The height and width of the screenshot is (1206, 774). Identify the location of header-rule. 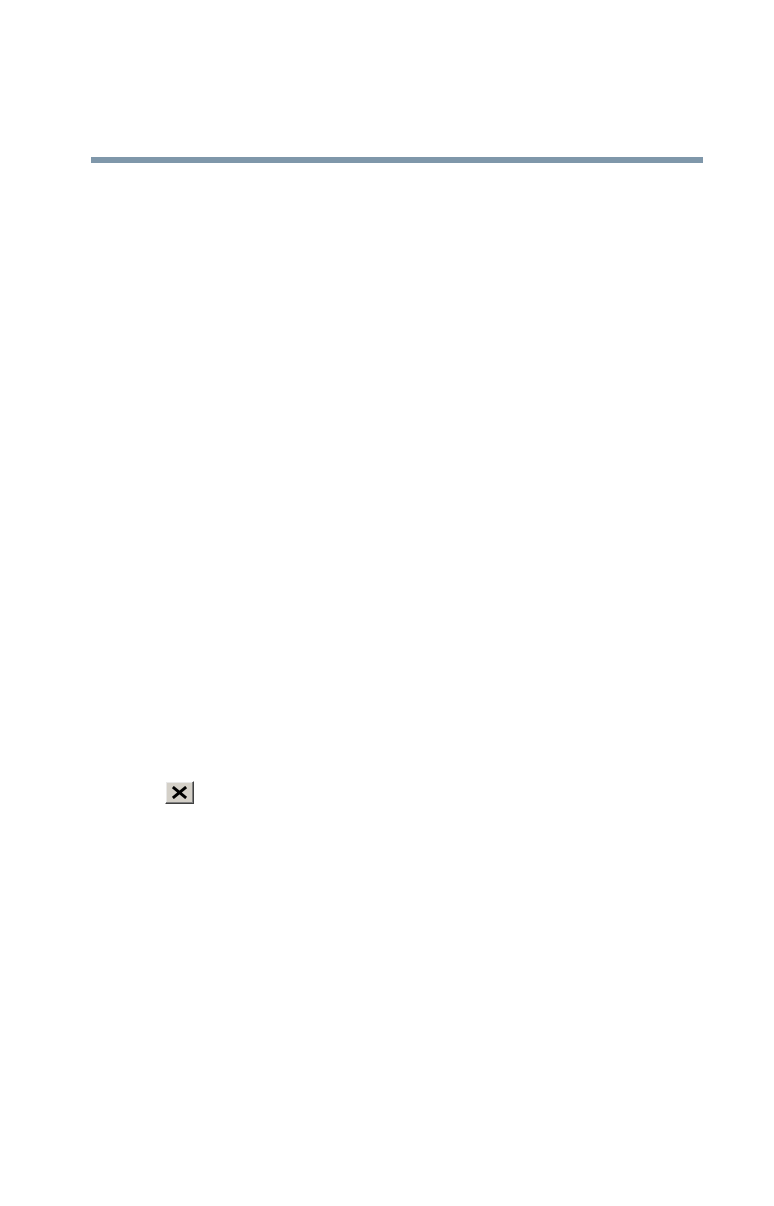
(397, 160).